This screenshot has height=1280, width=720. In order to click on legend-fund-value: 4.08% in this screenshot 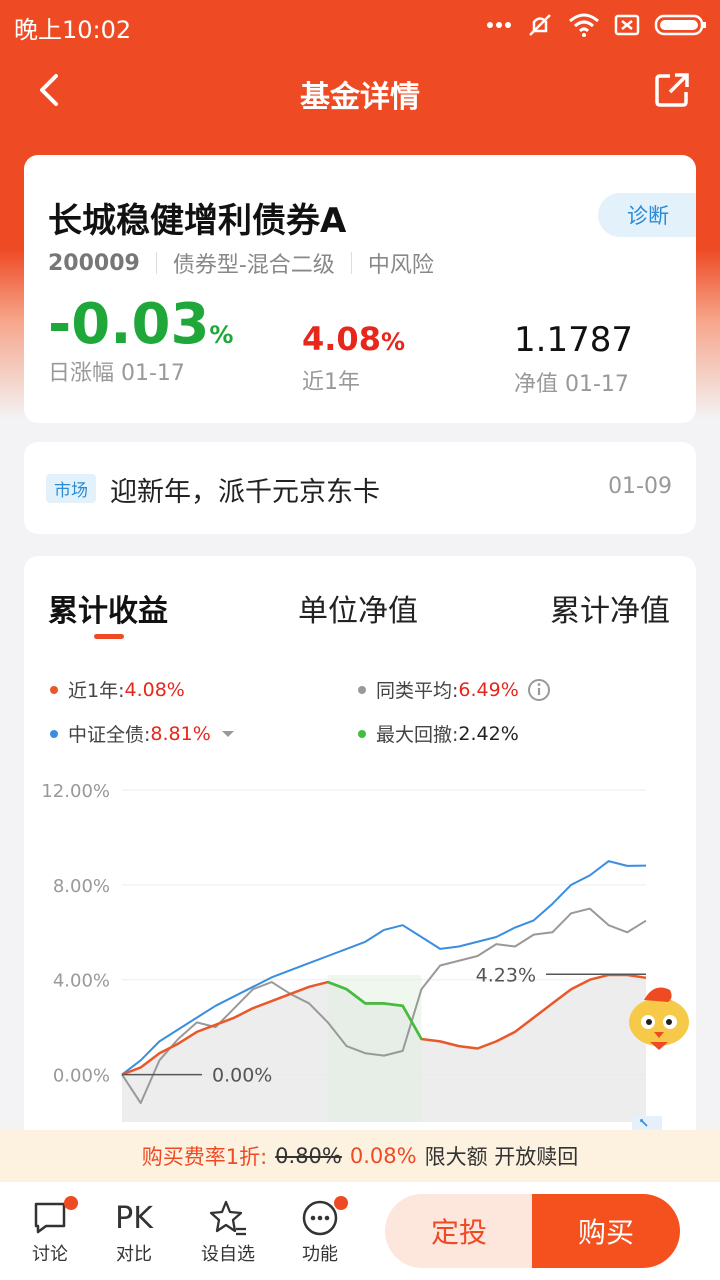, I will do `click(154, 689)`.